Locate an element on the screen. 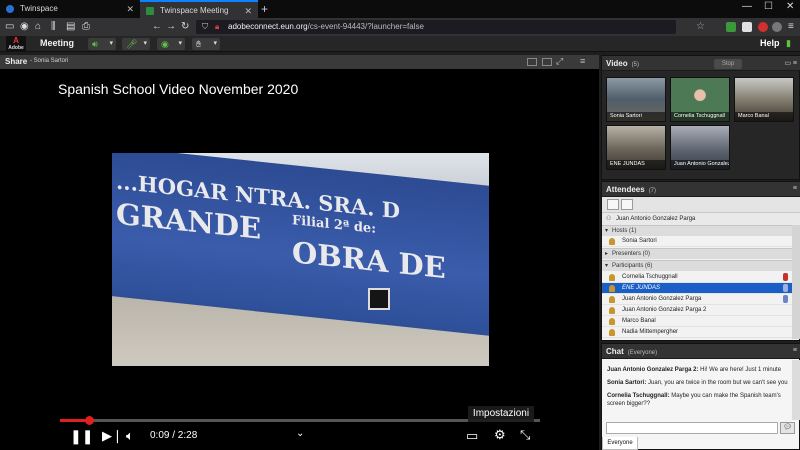 The width and height of the screenshot is (800, 450). attendee-row: Marco Banal is located at coordinates (697, 321).